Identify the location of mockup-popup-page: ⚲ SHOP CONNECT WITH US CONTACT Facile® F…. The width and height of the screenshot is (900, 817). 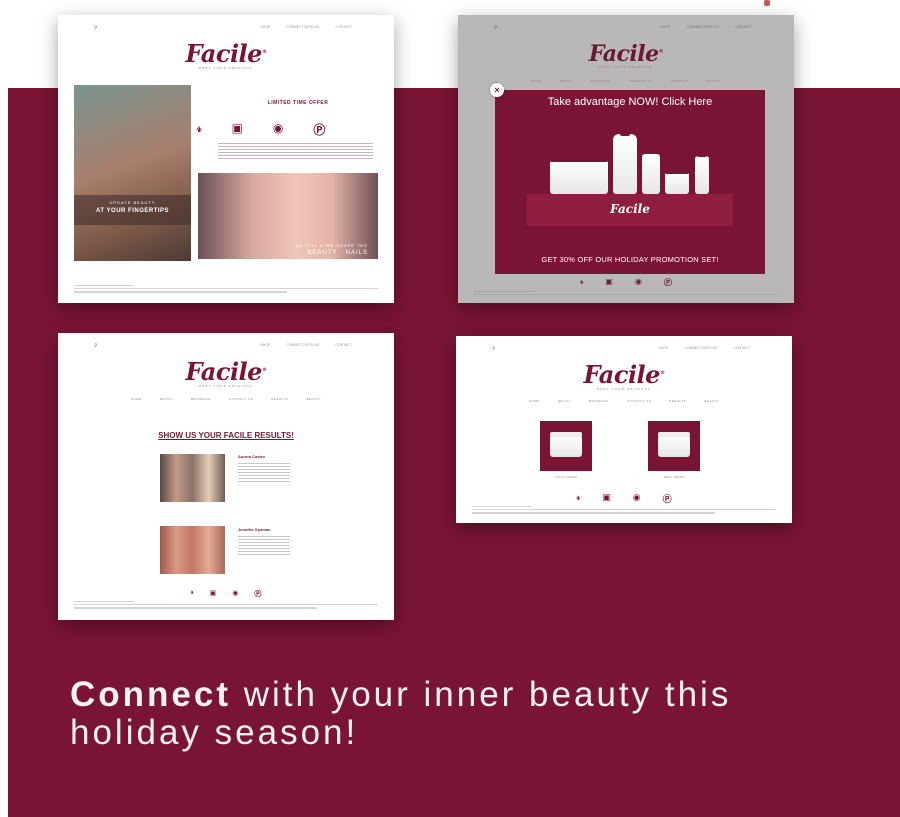
(626, 159).